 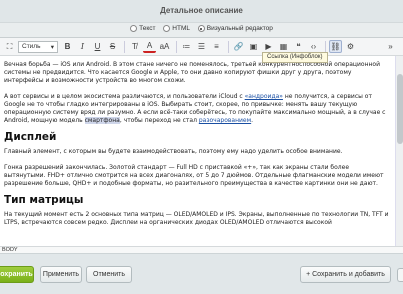 I want to click on footer-edge-control, so click(x=400, y=275).